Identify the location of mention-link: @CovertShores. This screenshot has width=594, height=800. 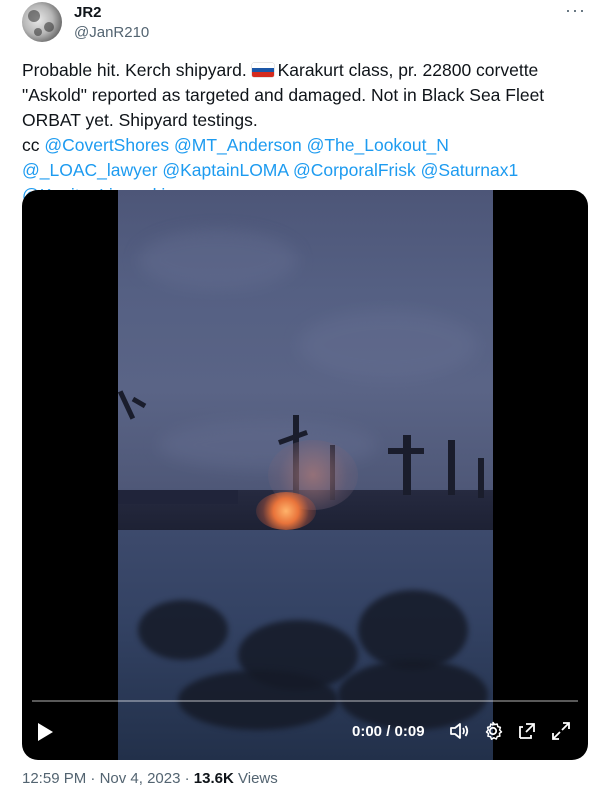
(106, 145).